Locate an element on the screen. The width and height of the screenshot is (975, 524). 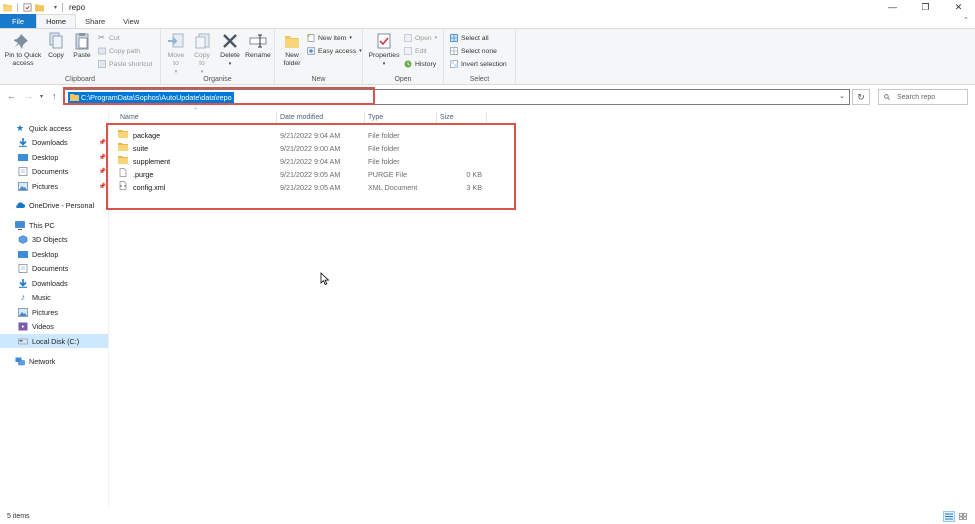
column-header-type: Type is located at coordinates (375, 117).